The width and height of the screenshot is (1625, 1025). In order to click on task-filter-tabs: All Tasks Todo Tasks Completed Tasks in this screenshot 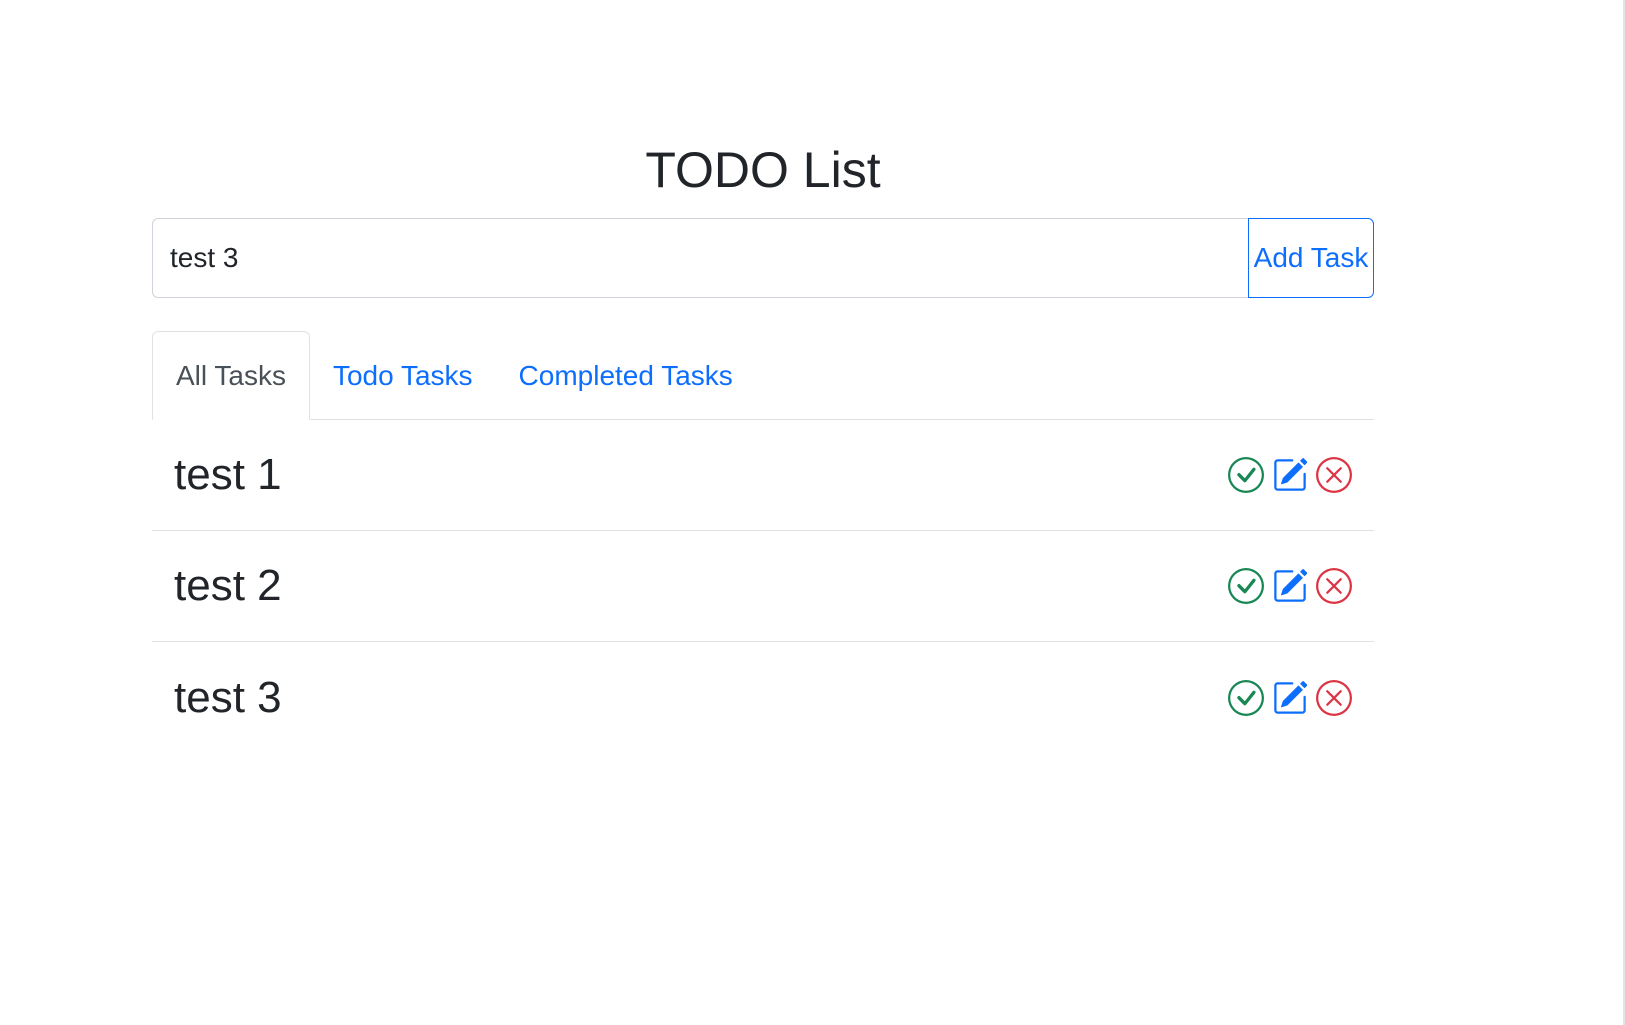, I will do `click(763, 375)`.